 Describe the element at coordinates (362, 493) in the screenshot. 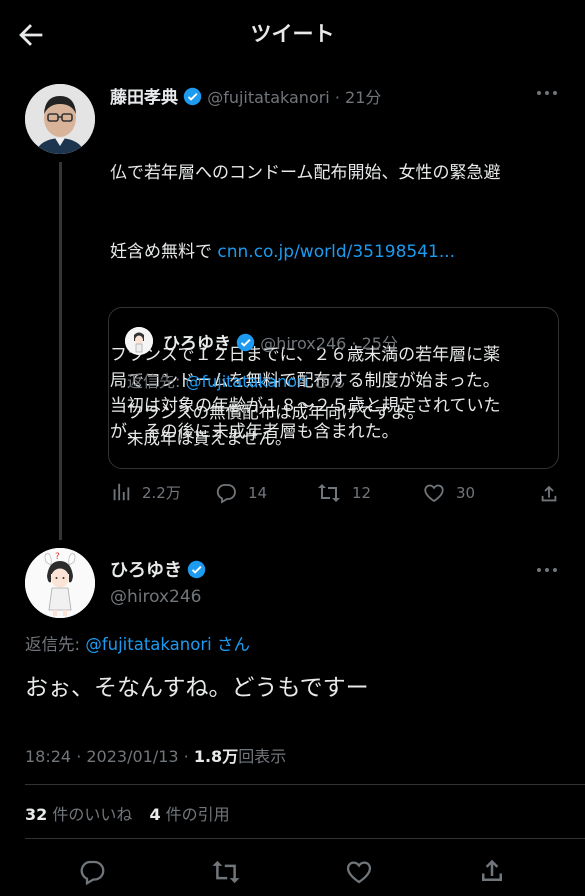

I see `retweet-count: 12` at that location.